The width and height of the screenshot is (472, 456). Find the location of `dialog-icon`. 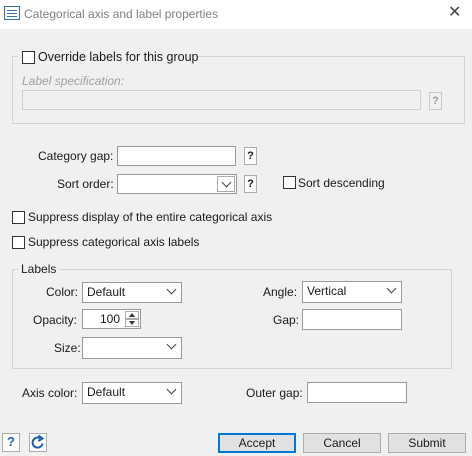

dialog-icon is located at coordinates (12, 13).